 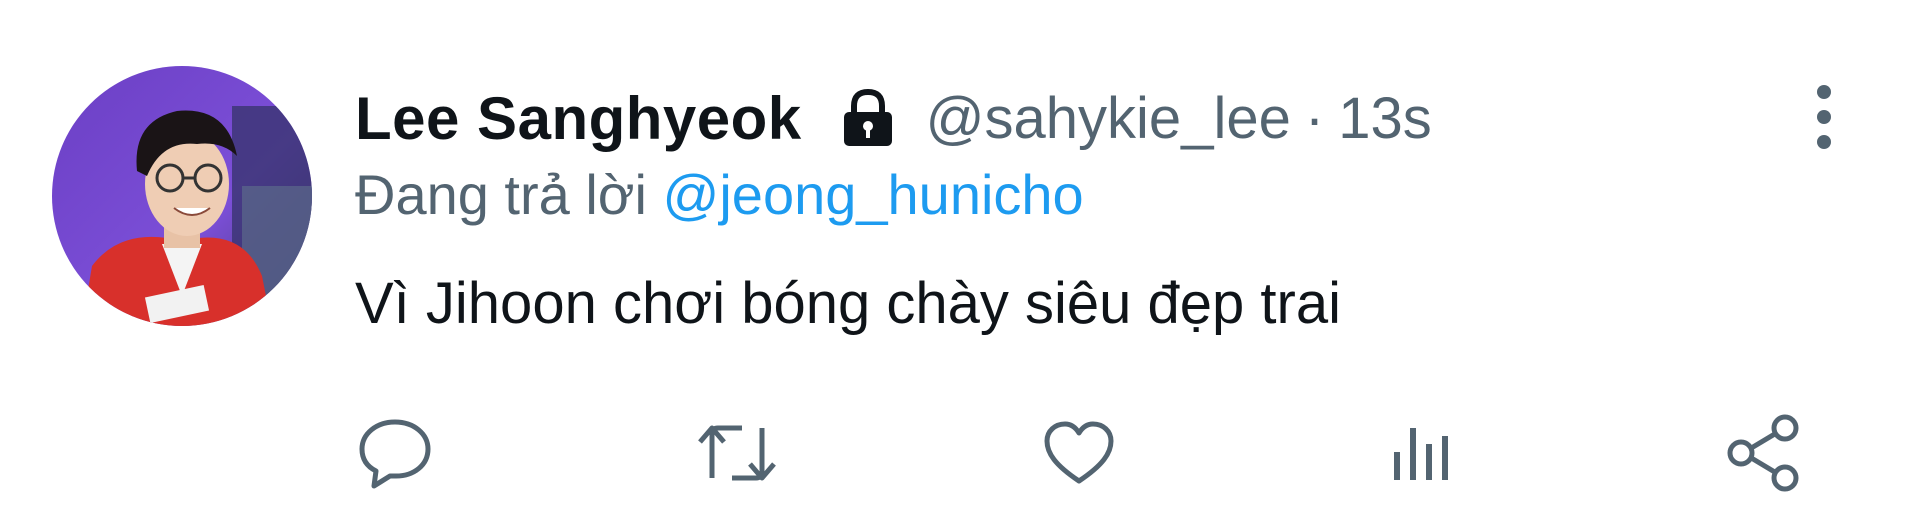 I want to click on heart-icon, so click(x=1079, y=452).